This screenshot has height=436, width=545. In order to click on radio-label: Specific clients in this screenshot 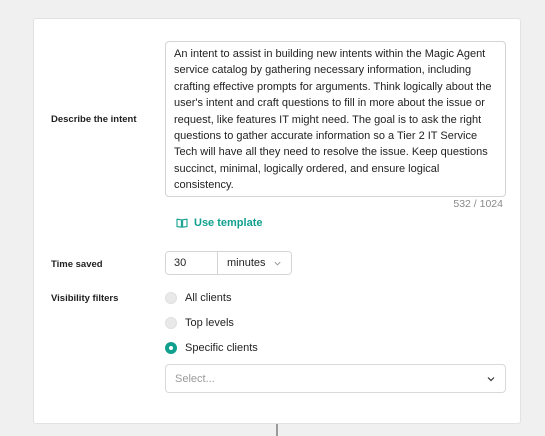, I will do `click(221, 348)`.